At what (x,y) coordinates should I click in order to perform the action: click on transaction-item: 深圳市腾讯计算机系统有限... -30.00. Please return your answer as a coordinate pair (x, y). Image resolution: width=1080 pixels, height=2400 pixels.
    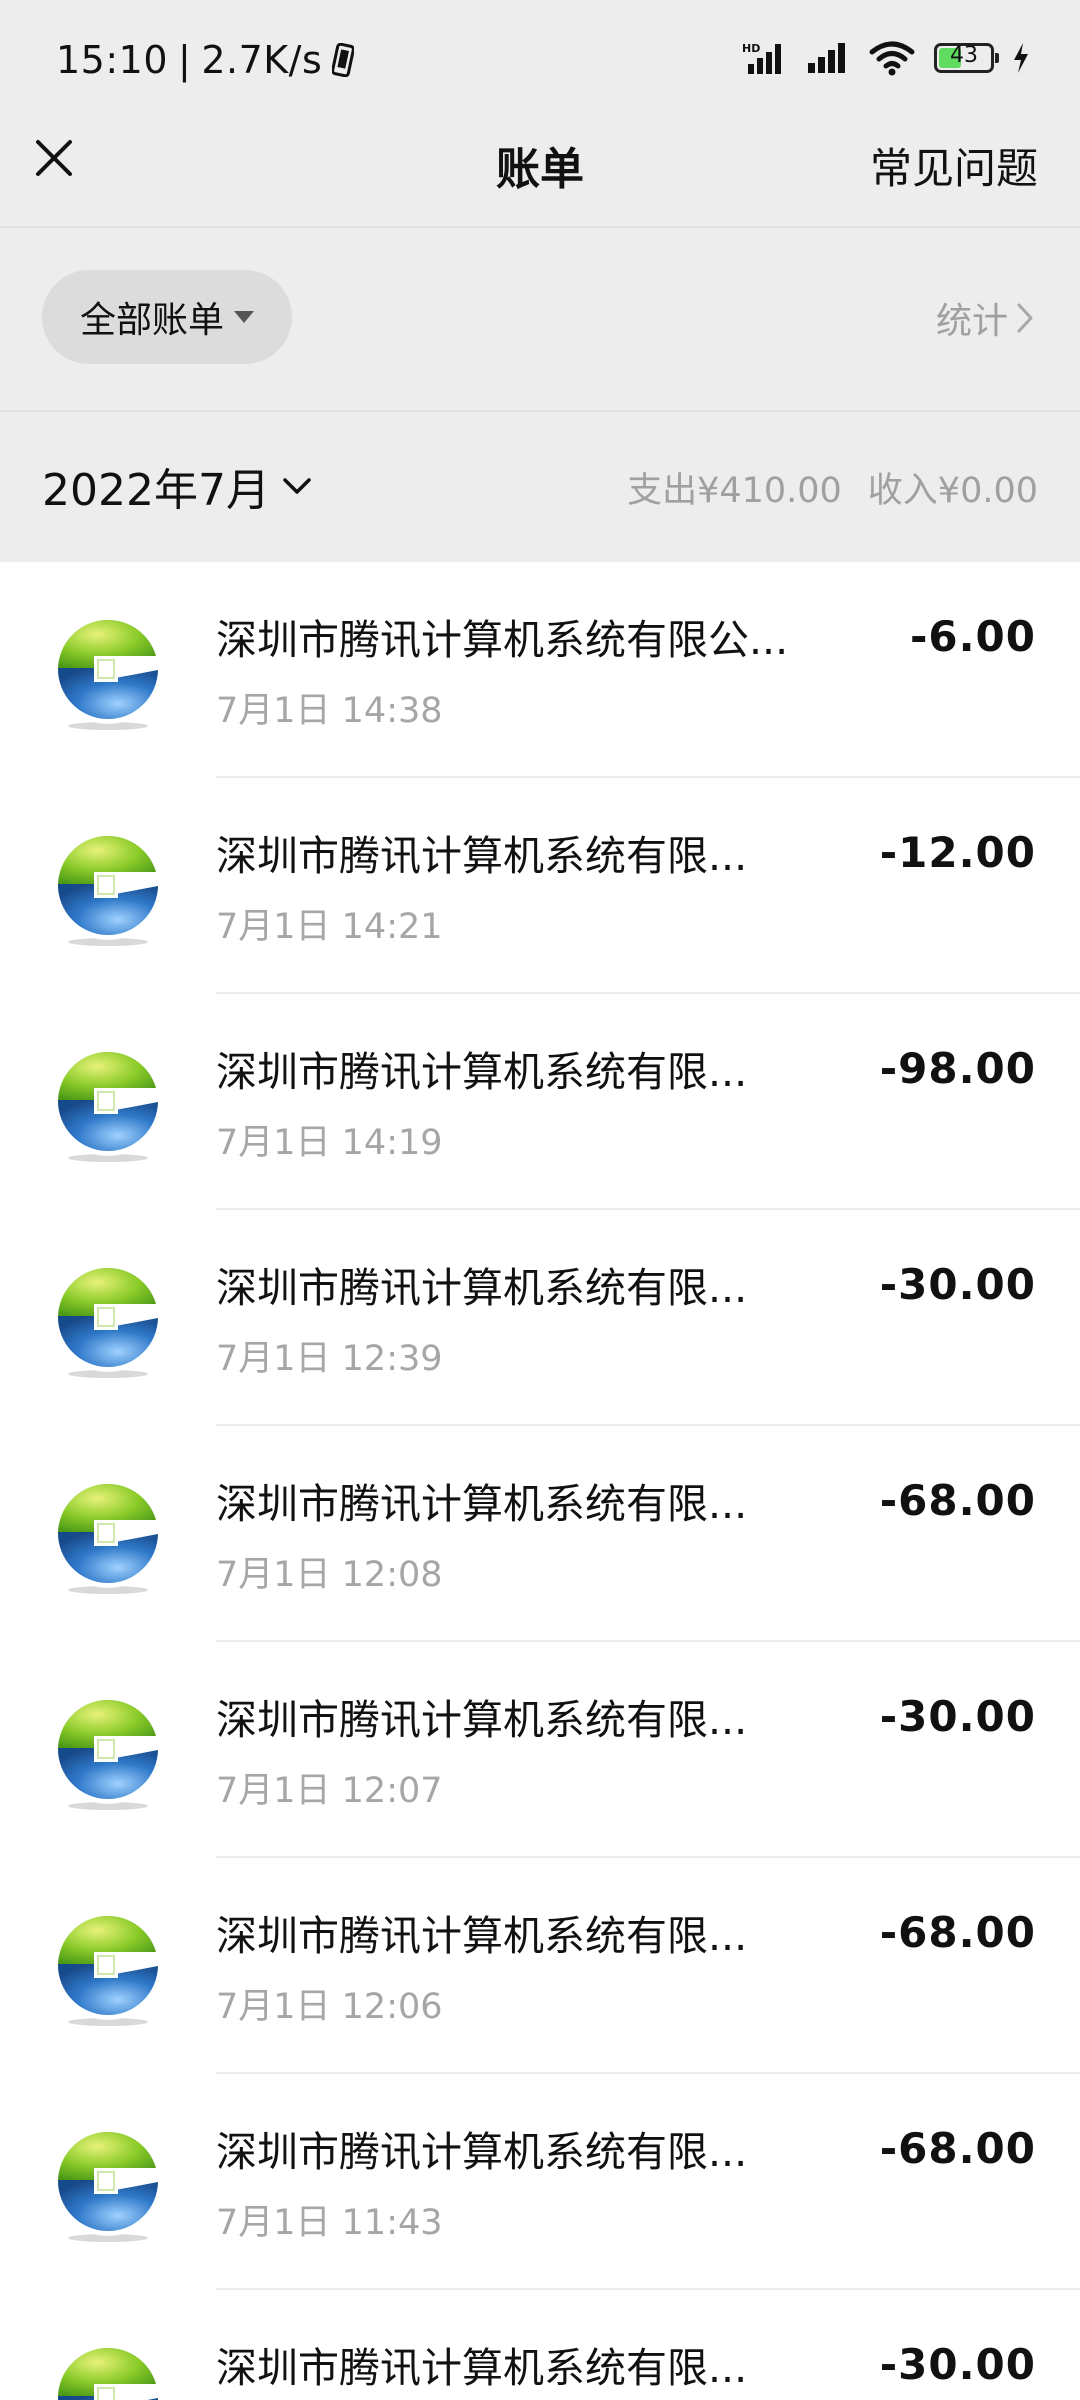
    Looking at the image, I should click on (540, 2345).